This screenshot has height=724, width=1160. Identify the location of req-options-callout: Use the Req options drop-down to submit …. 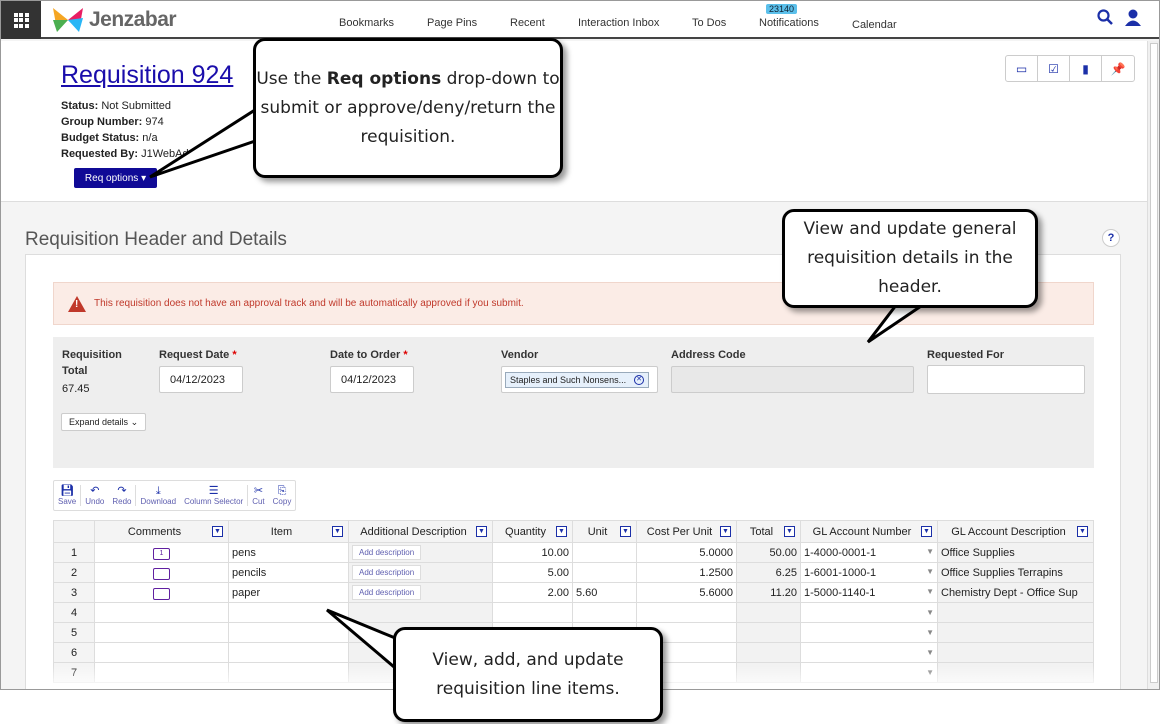
(408, 108).